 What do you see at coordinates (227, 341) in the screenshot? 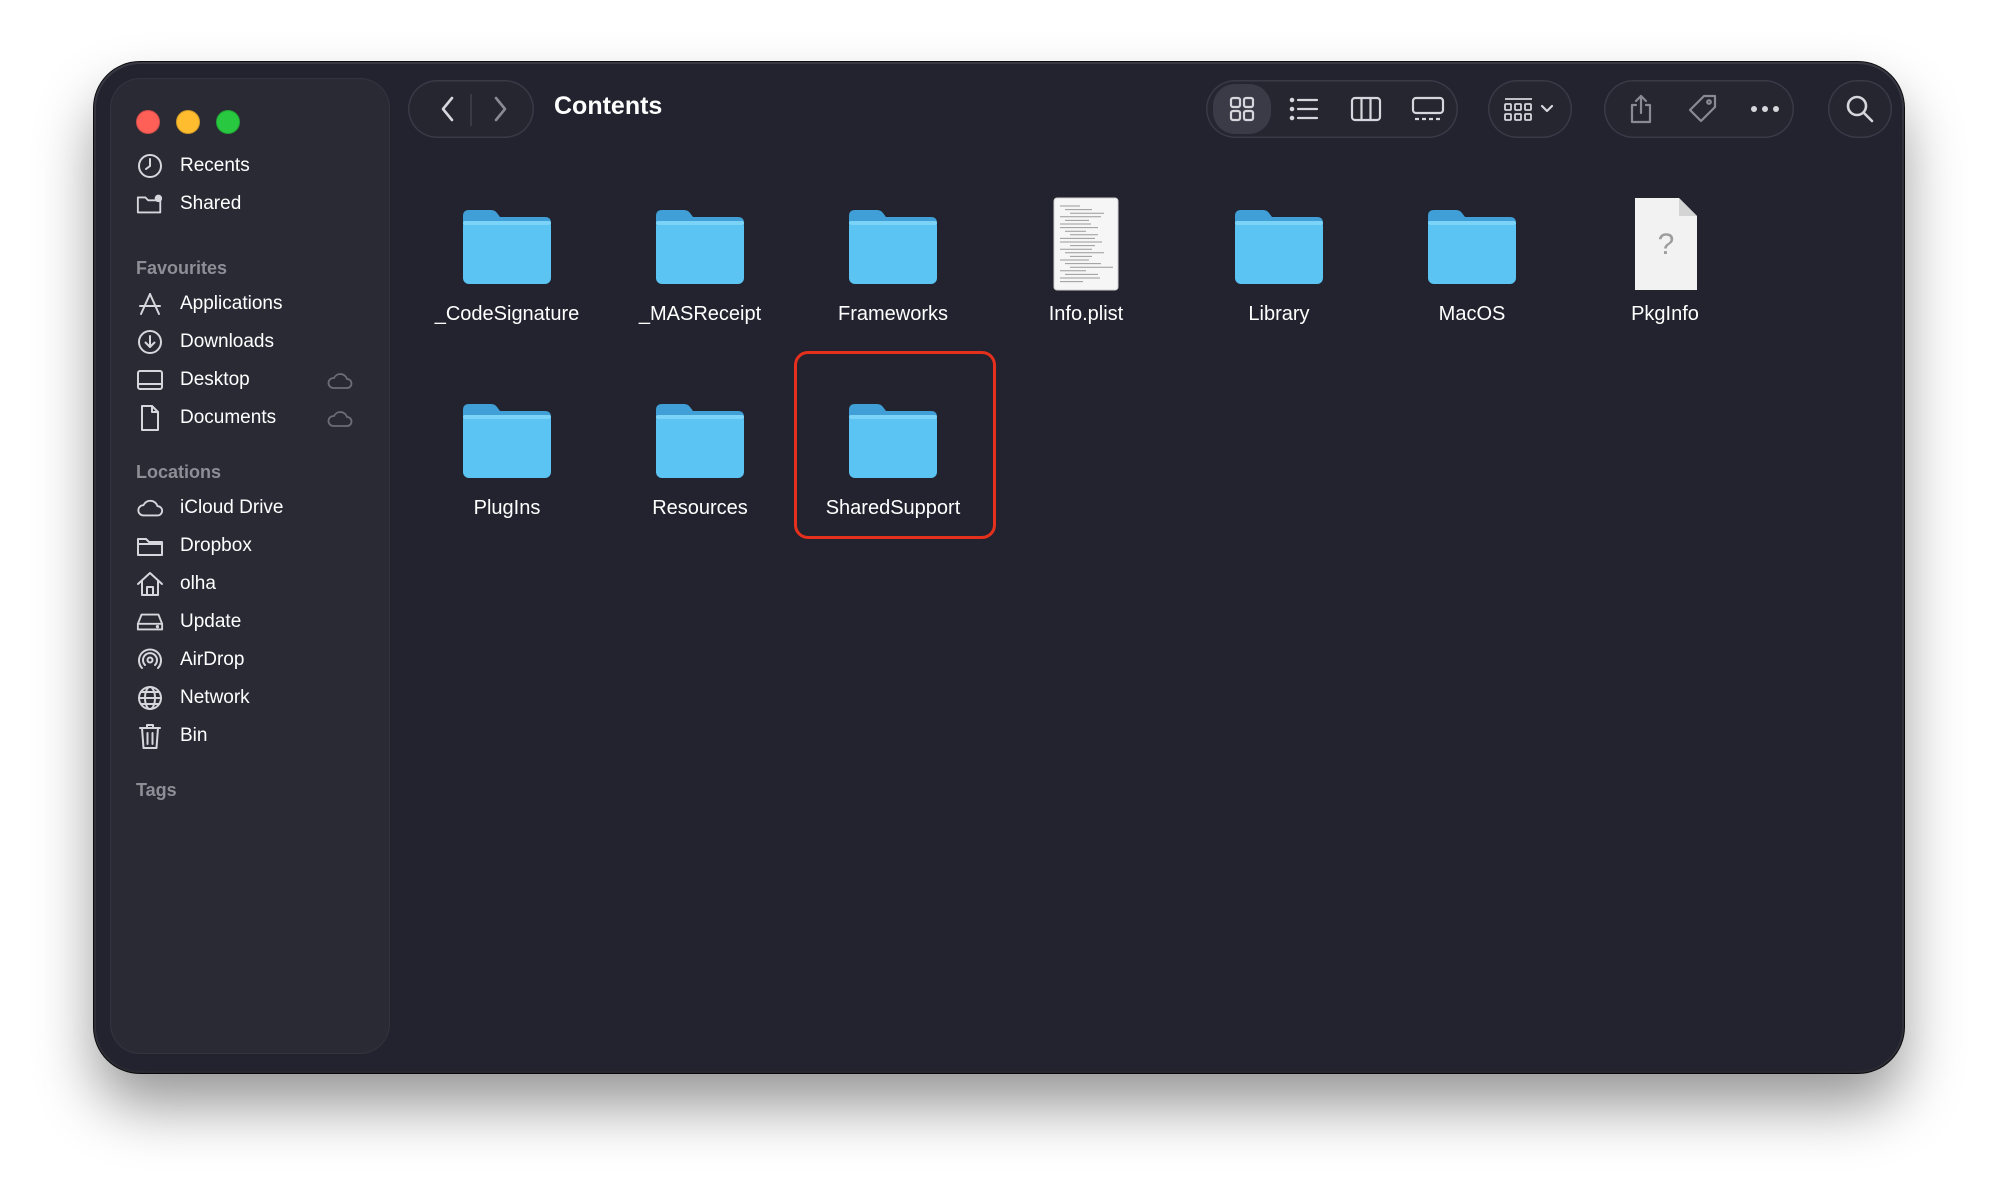
I see `sidebar-item-label: Downloads` at bounding box center [227, 341].